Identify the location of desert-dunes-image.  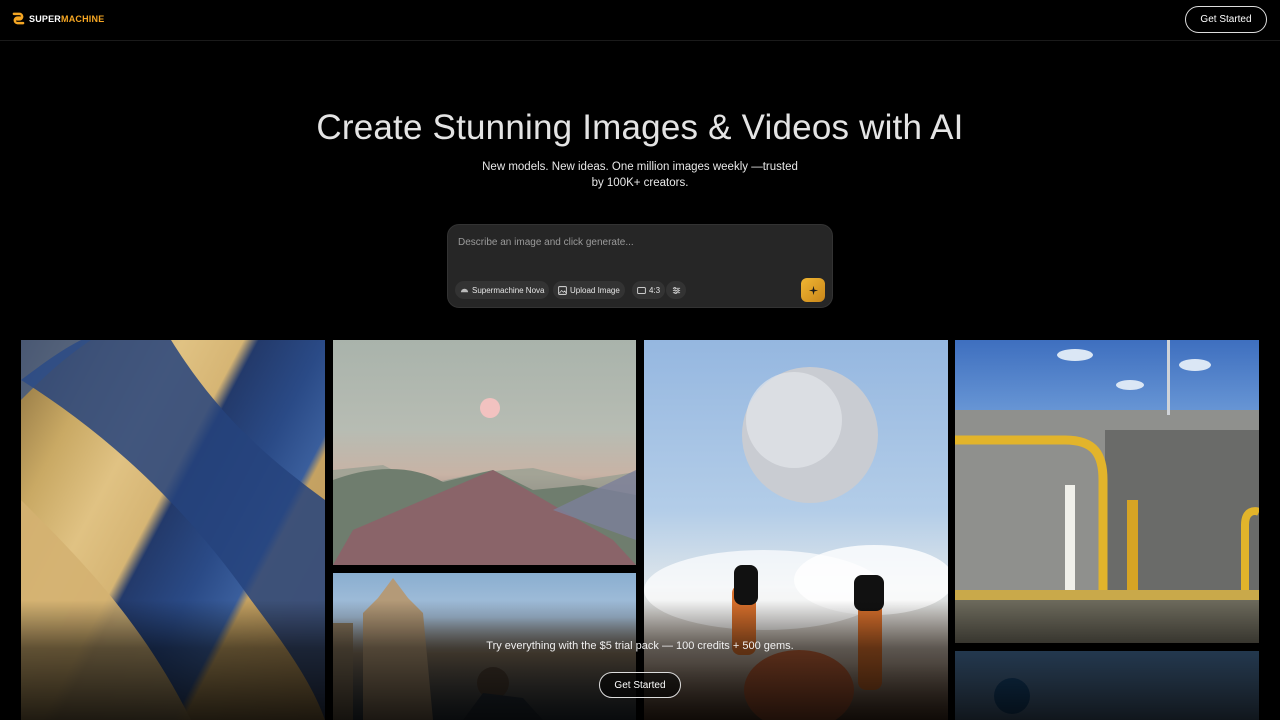
(173, 530).